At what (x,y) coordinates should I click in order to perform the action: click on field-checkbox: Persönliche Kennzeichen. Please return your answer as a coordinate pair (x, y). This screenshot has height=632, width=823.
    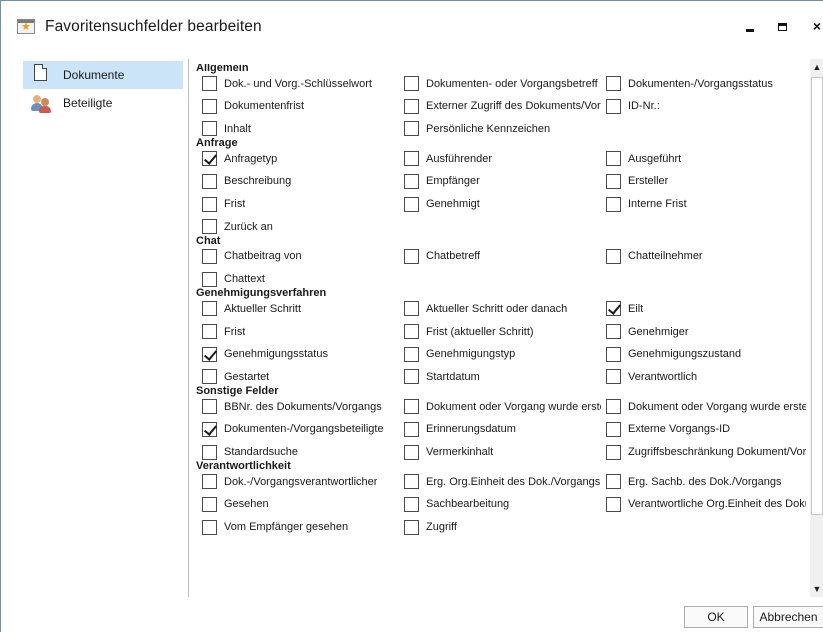
    Looking at the image, I should click on (502, 128).